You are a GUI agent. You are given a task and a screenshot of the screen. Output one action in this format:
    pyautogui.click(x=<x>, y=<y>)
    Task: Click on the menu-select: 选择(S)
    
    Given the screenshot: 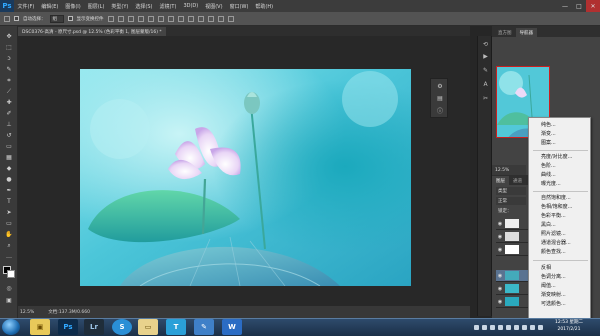 What is the action you would take?
    pyautogui.click(x=144, y=6)
    